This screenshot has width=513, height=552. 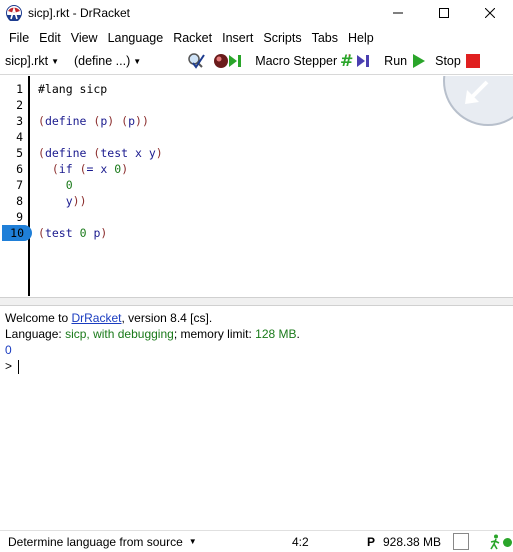 I want to click on language-corner-icon, so click(x=478, y=101).